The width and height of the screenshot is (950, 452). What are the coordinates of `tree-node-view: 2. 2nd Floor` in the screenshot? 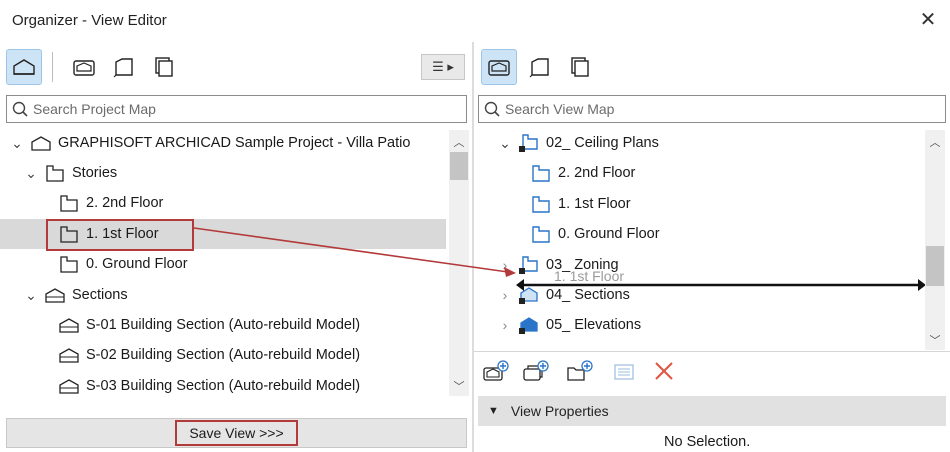 It's located at (697, 173).